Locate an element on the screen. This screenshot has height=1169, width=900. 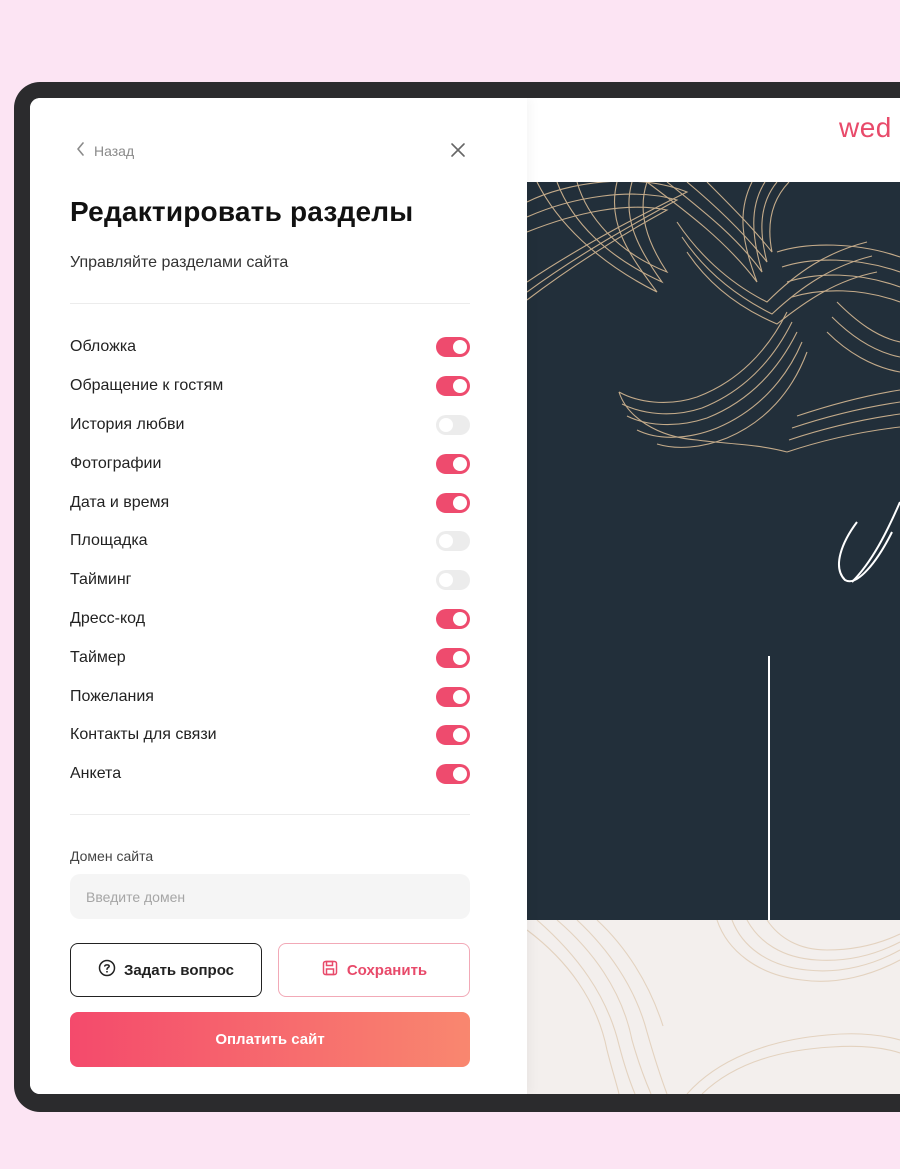
back-link: Назад is located at coordinates (105, 150).